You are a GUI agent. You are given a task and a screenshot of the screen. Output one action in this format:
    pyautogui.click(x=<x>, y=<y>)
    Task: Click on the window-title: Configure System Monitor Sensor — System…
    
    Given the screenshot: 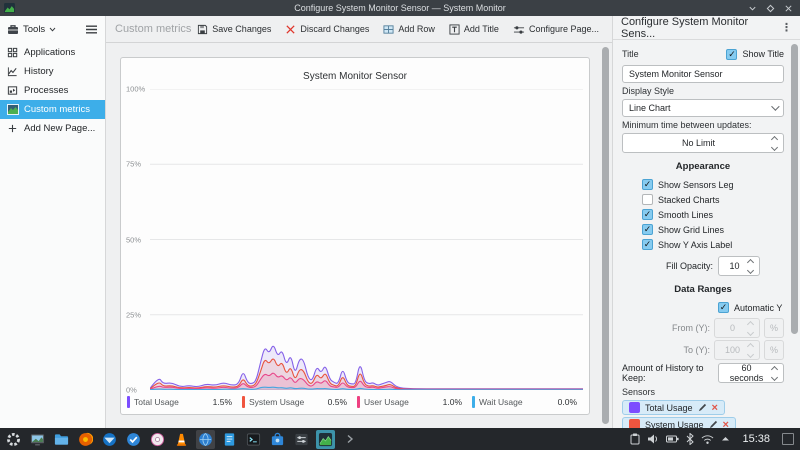 What is the action you would take?
    pyautogui.click(x=400, y=8)
    